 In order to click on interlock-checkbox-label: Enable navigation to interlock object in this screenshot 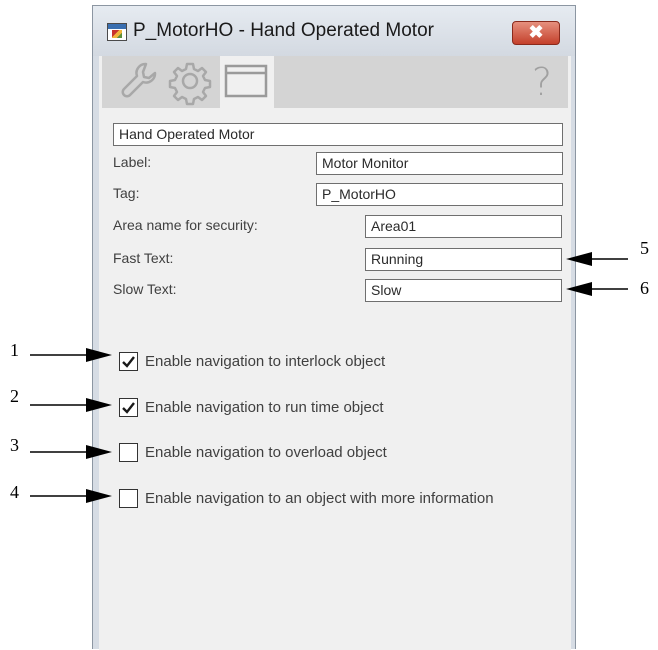, I will do `click(265, 361)`.